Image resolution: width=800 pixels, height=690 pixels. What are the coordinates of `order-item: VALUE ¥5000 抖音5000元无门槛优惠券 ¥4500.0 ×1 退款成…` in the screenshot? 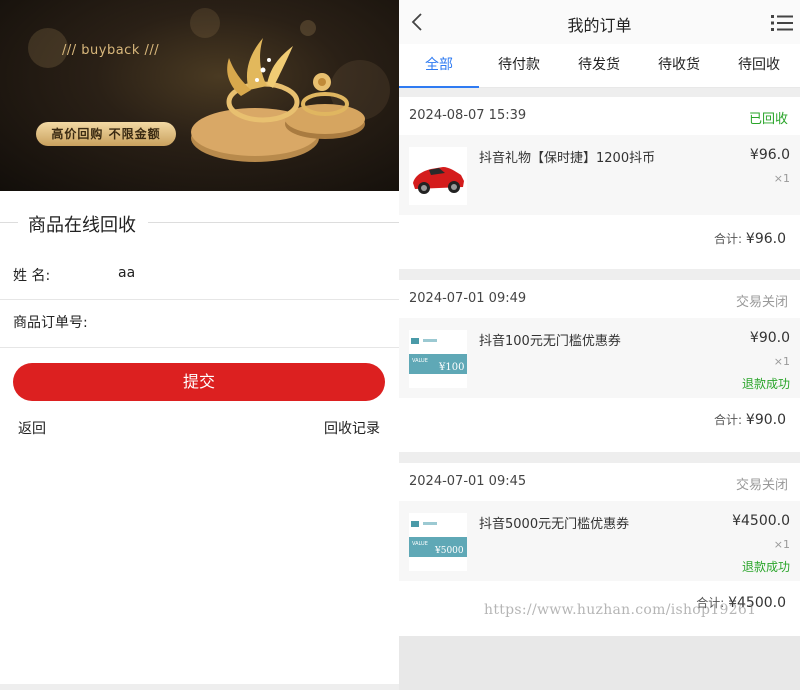 It's located at (599, 541).